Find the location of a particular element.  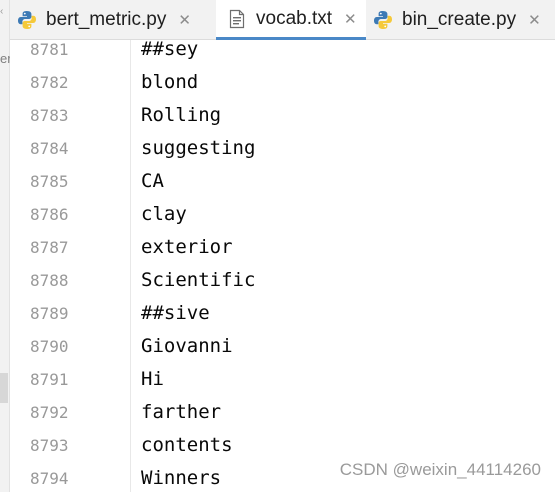

code-line: suggesting is located at coordinates (198, 148).